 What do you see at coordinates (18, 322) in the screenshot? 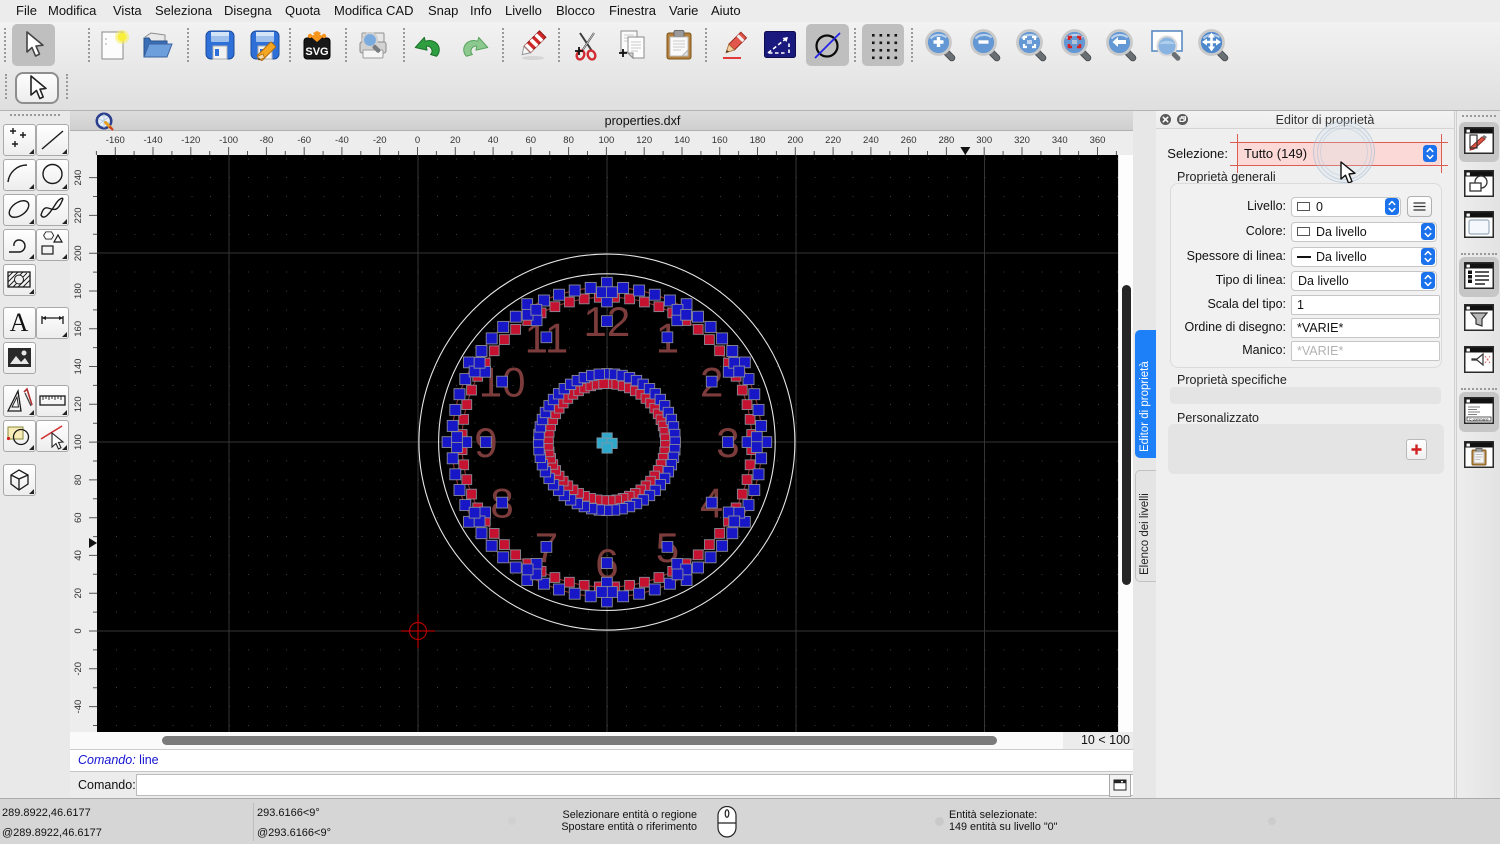
I see `svg-text: A` at bounding box center [18, 322].